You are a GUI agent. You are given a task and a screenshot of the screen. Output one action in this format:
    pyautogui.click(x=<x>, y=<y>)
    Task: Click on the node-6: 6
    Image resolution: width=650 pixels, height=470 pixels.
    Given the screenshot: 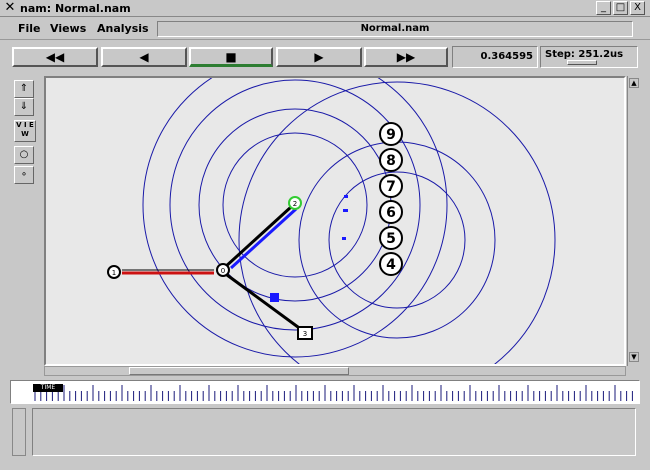 What is the action you would take?
    pyautogui.click(x=391, y=212)
    